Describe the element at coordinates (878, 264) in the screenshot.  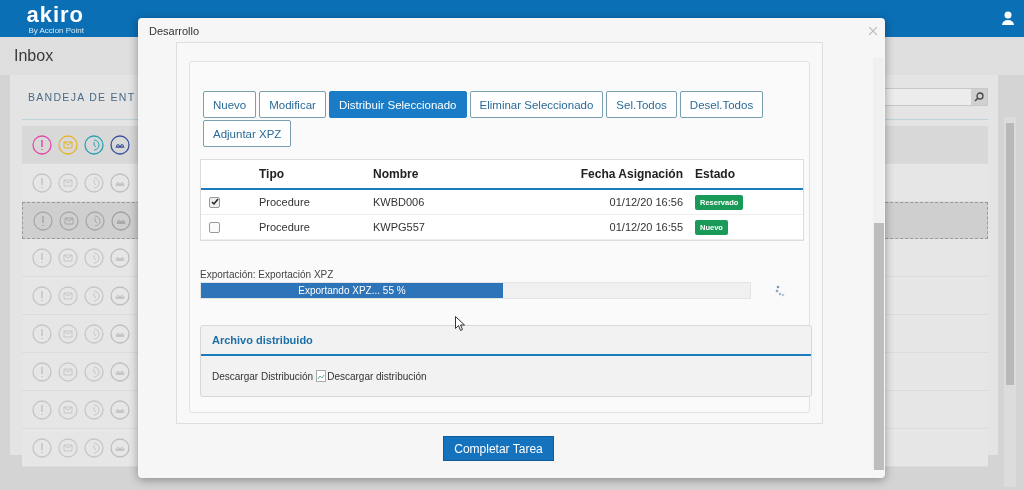
I see `dialog-scrollbar` at that location.